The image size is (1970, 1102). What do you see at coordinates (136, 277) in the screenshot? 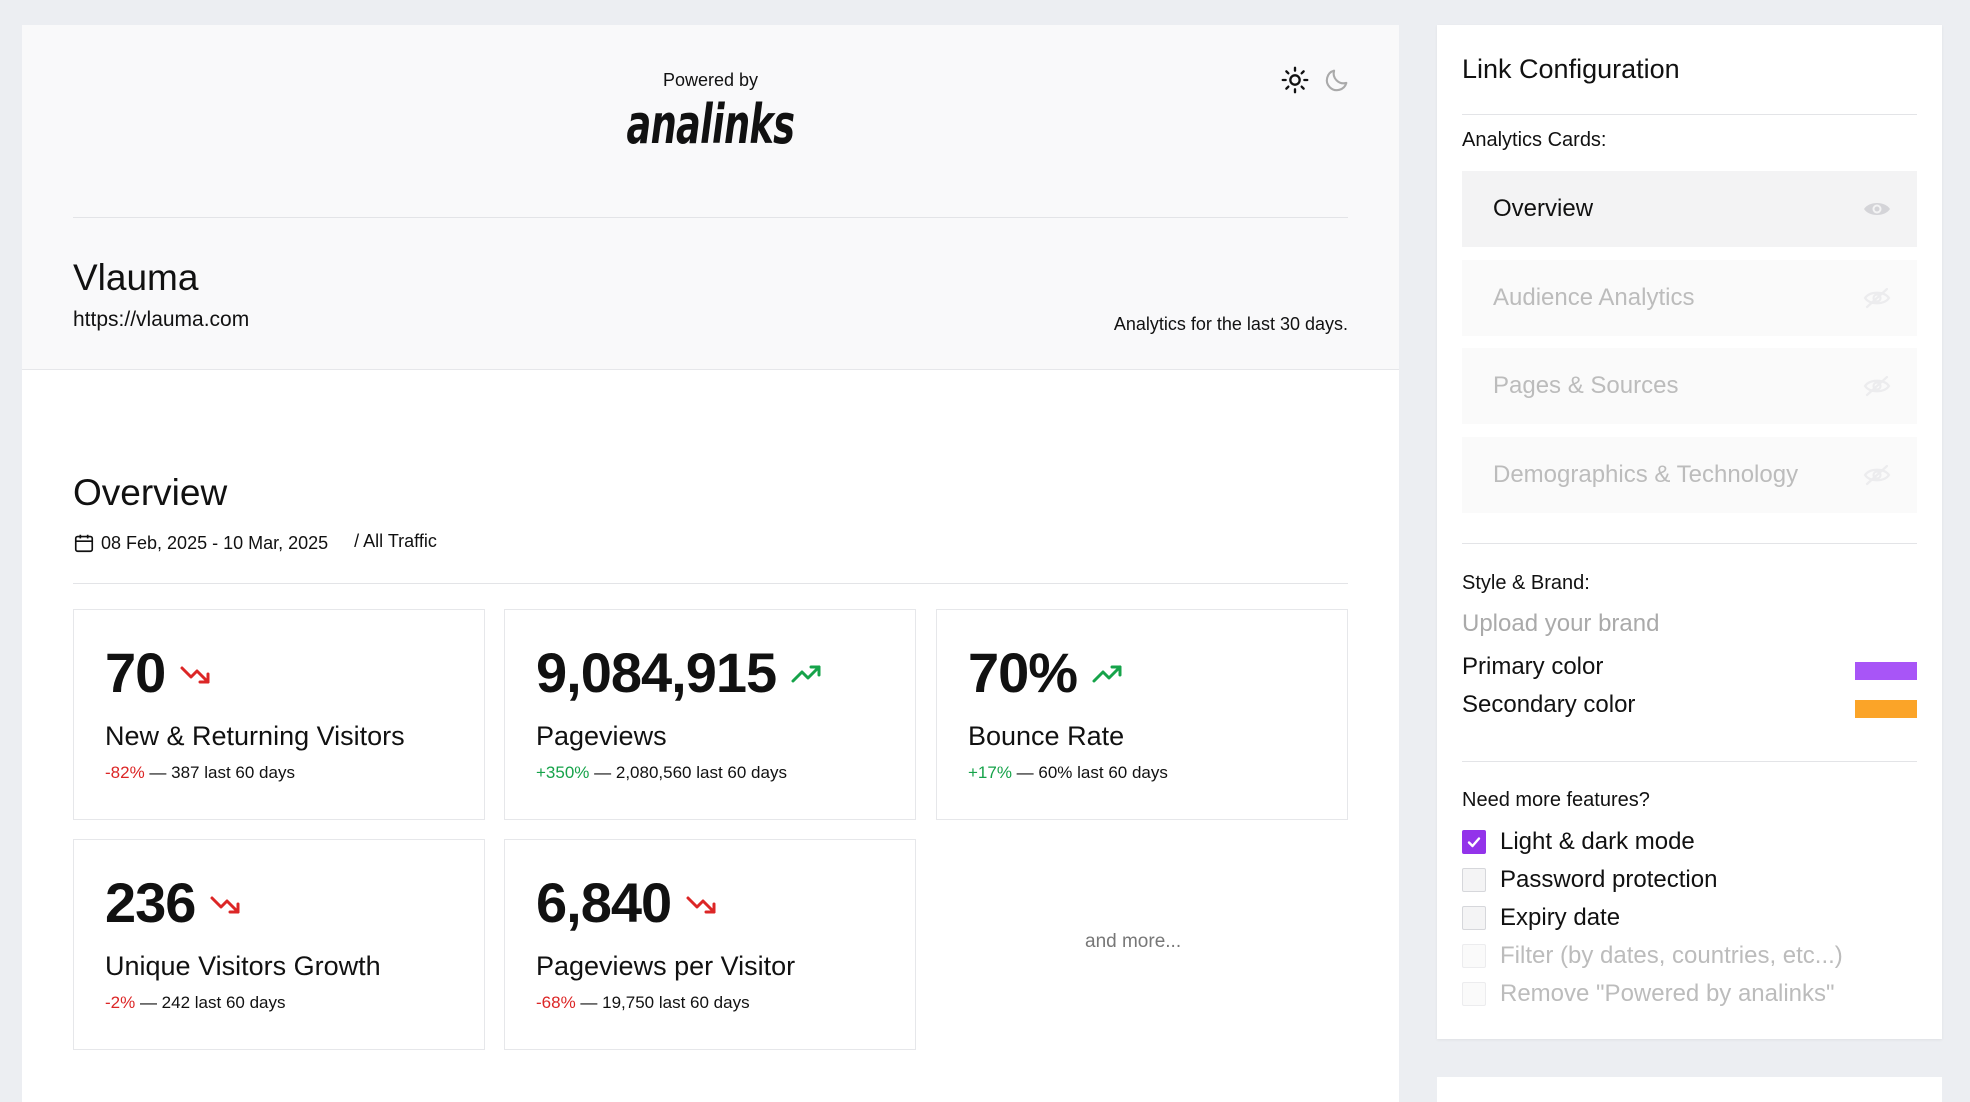
I see `site-name: Vlauma` at bounding box center [136, 277].